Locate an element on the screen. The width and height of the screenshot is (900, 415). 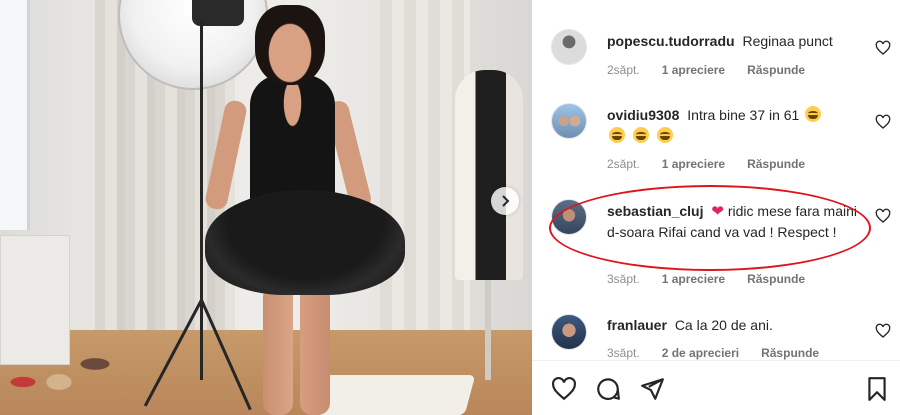
comment-icon is located at coordinates (608, 389).